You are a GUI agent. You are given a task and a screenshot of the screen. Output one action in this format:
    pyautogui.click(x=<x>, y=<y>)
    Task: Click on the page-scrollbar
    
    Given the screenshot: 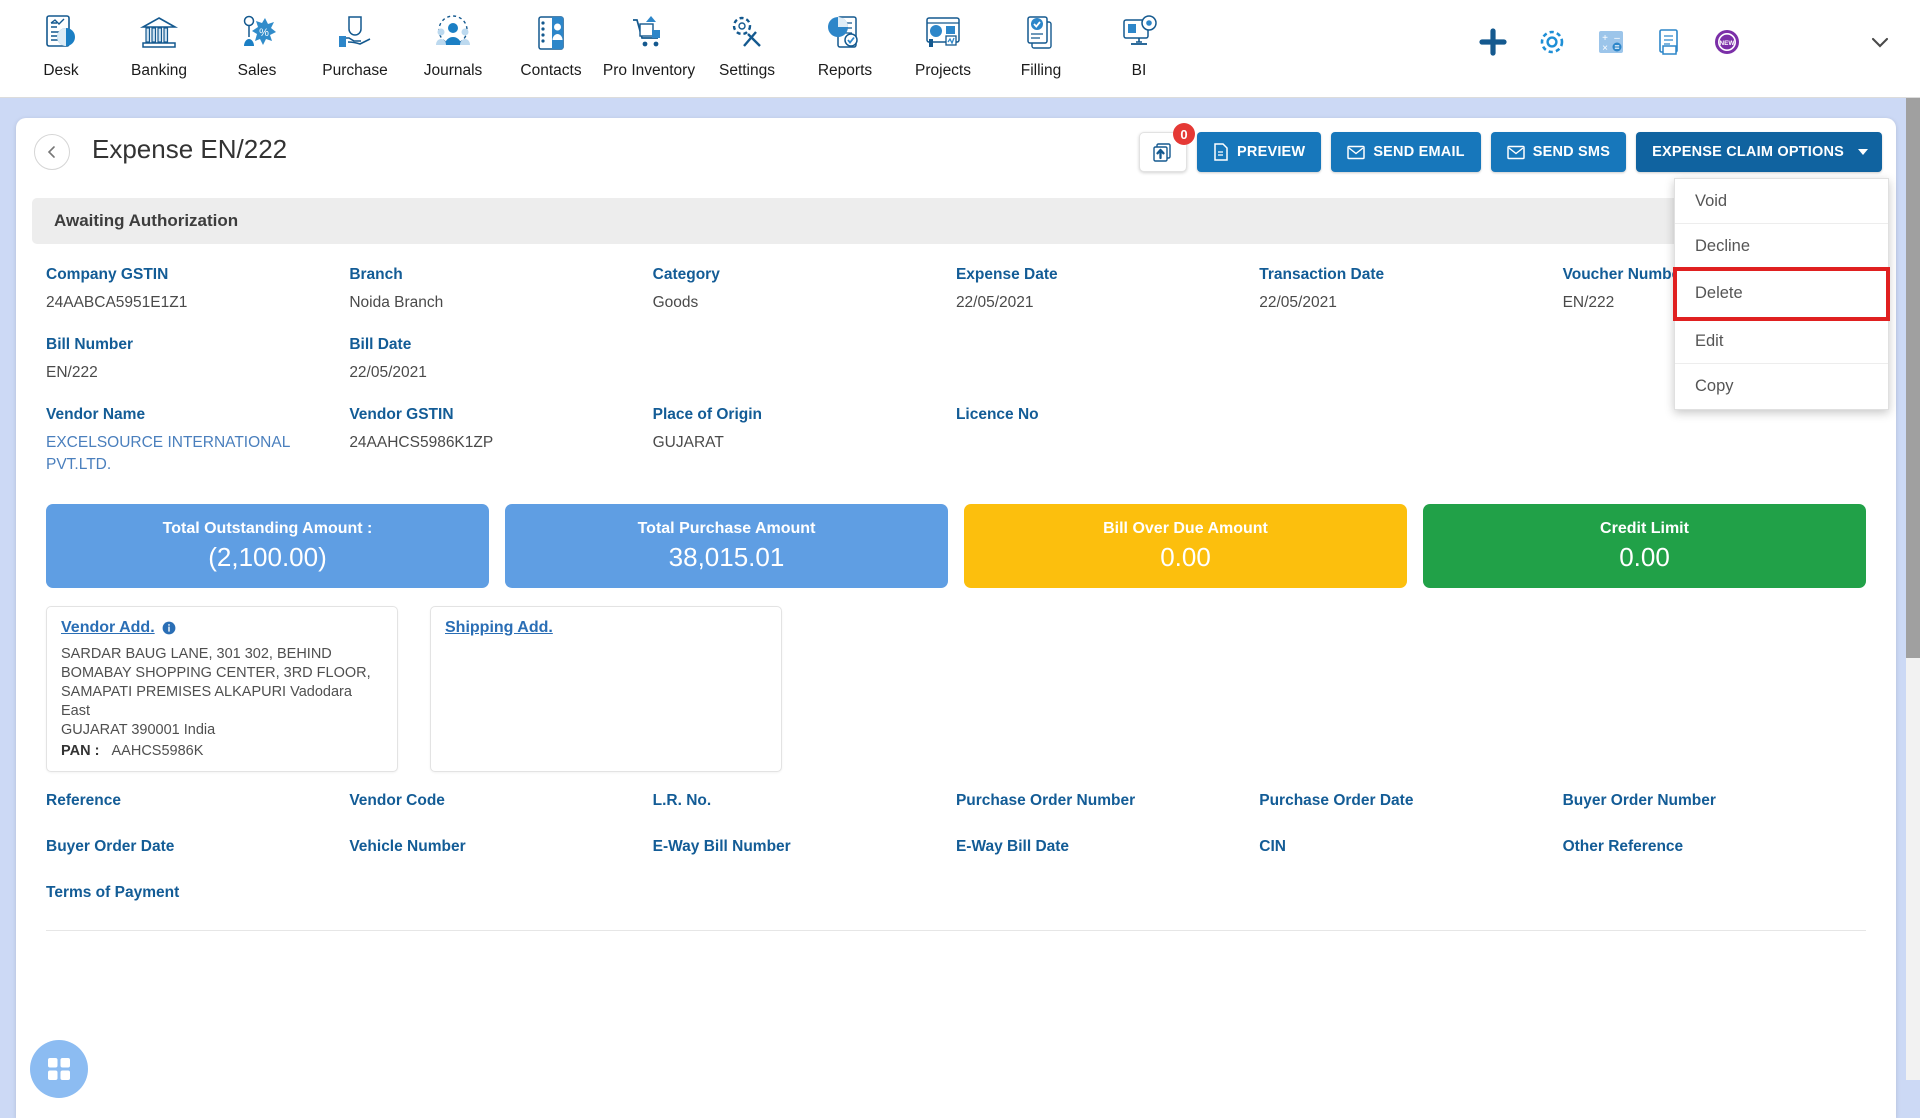 What is the action you would take?
    pyautogui.click(x=1913, y=589)
    